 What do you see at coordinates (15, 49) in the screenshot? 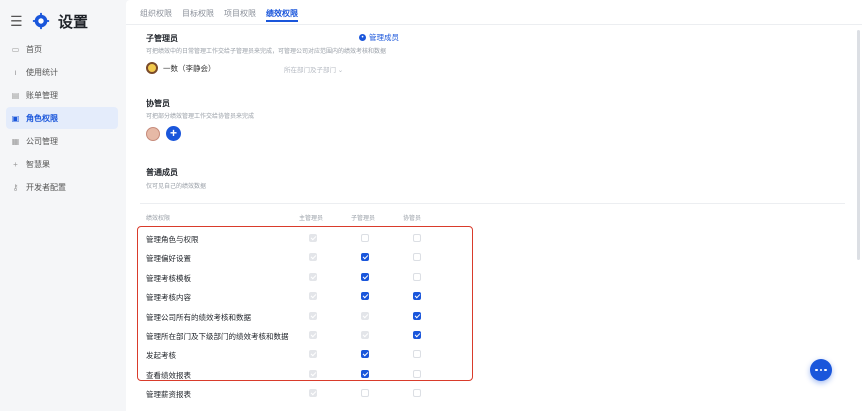
I see `home-icon: ▭` at bounding box center [15, 49].